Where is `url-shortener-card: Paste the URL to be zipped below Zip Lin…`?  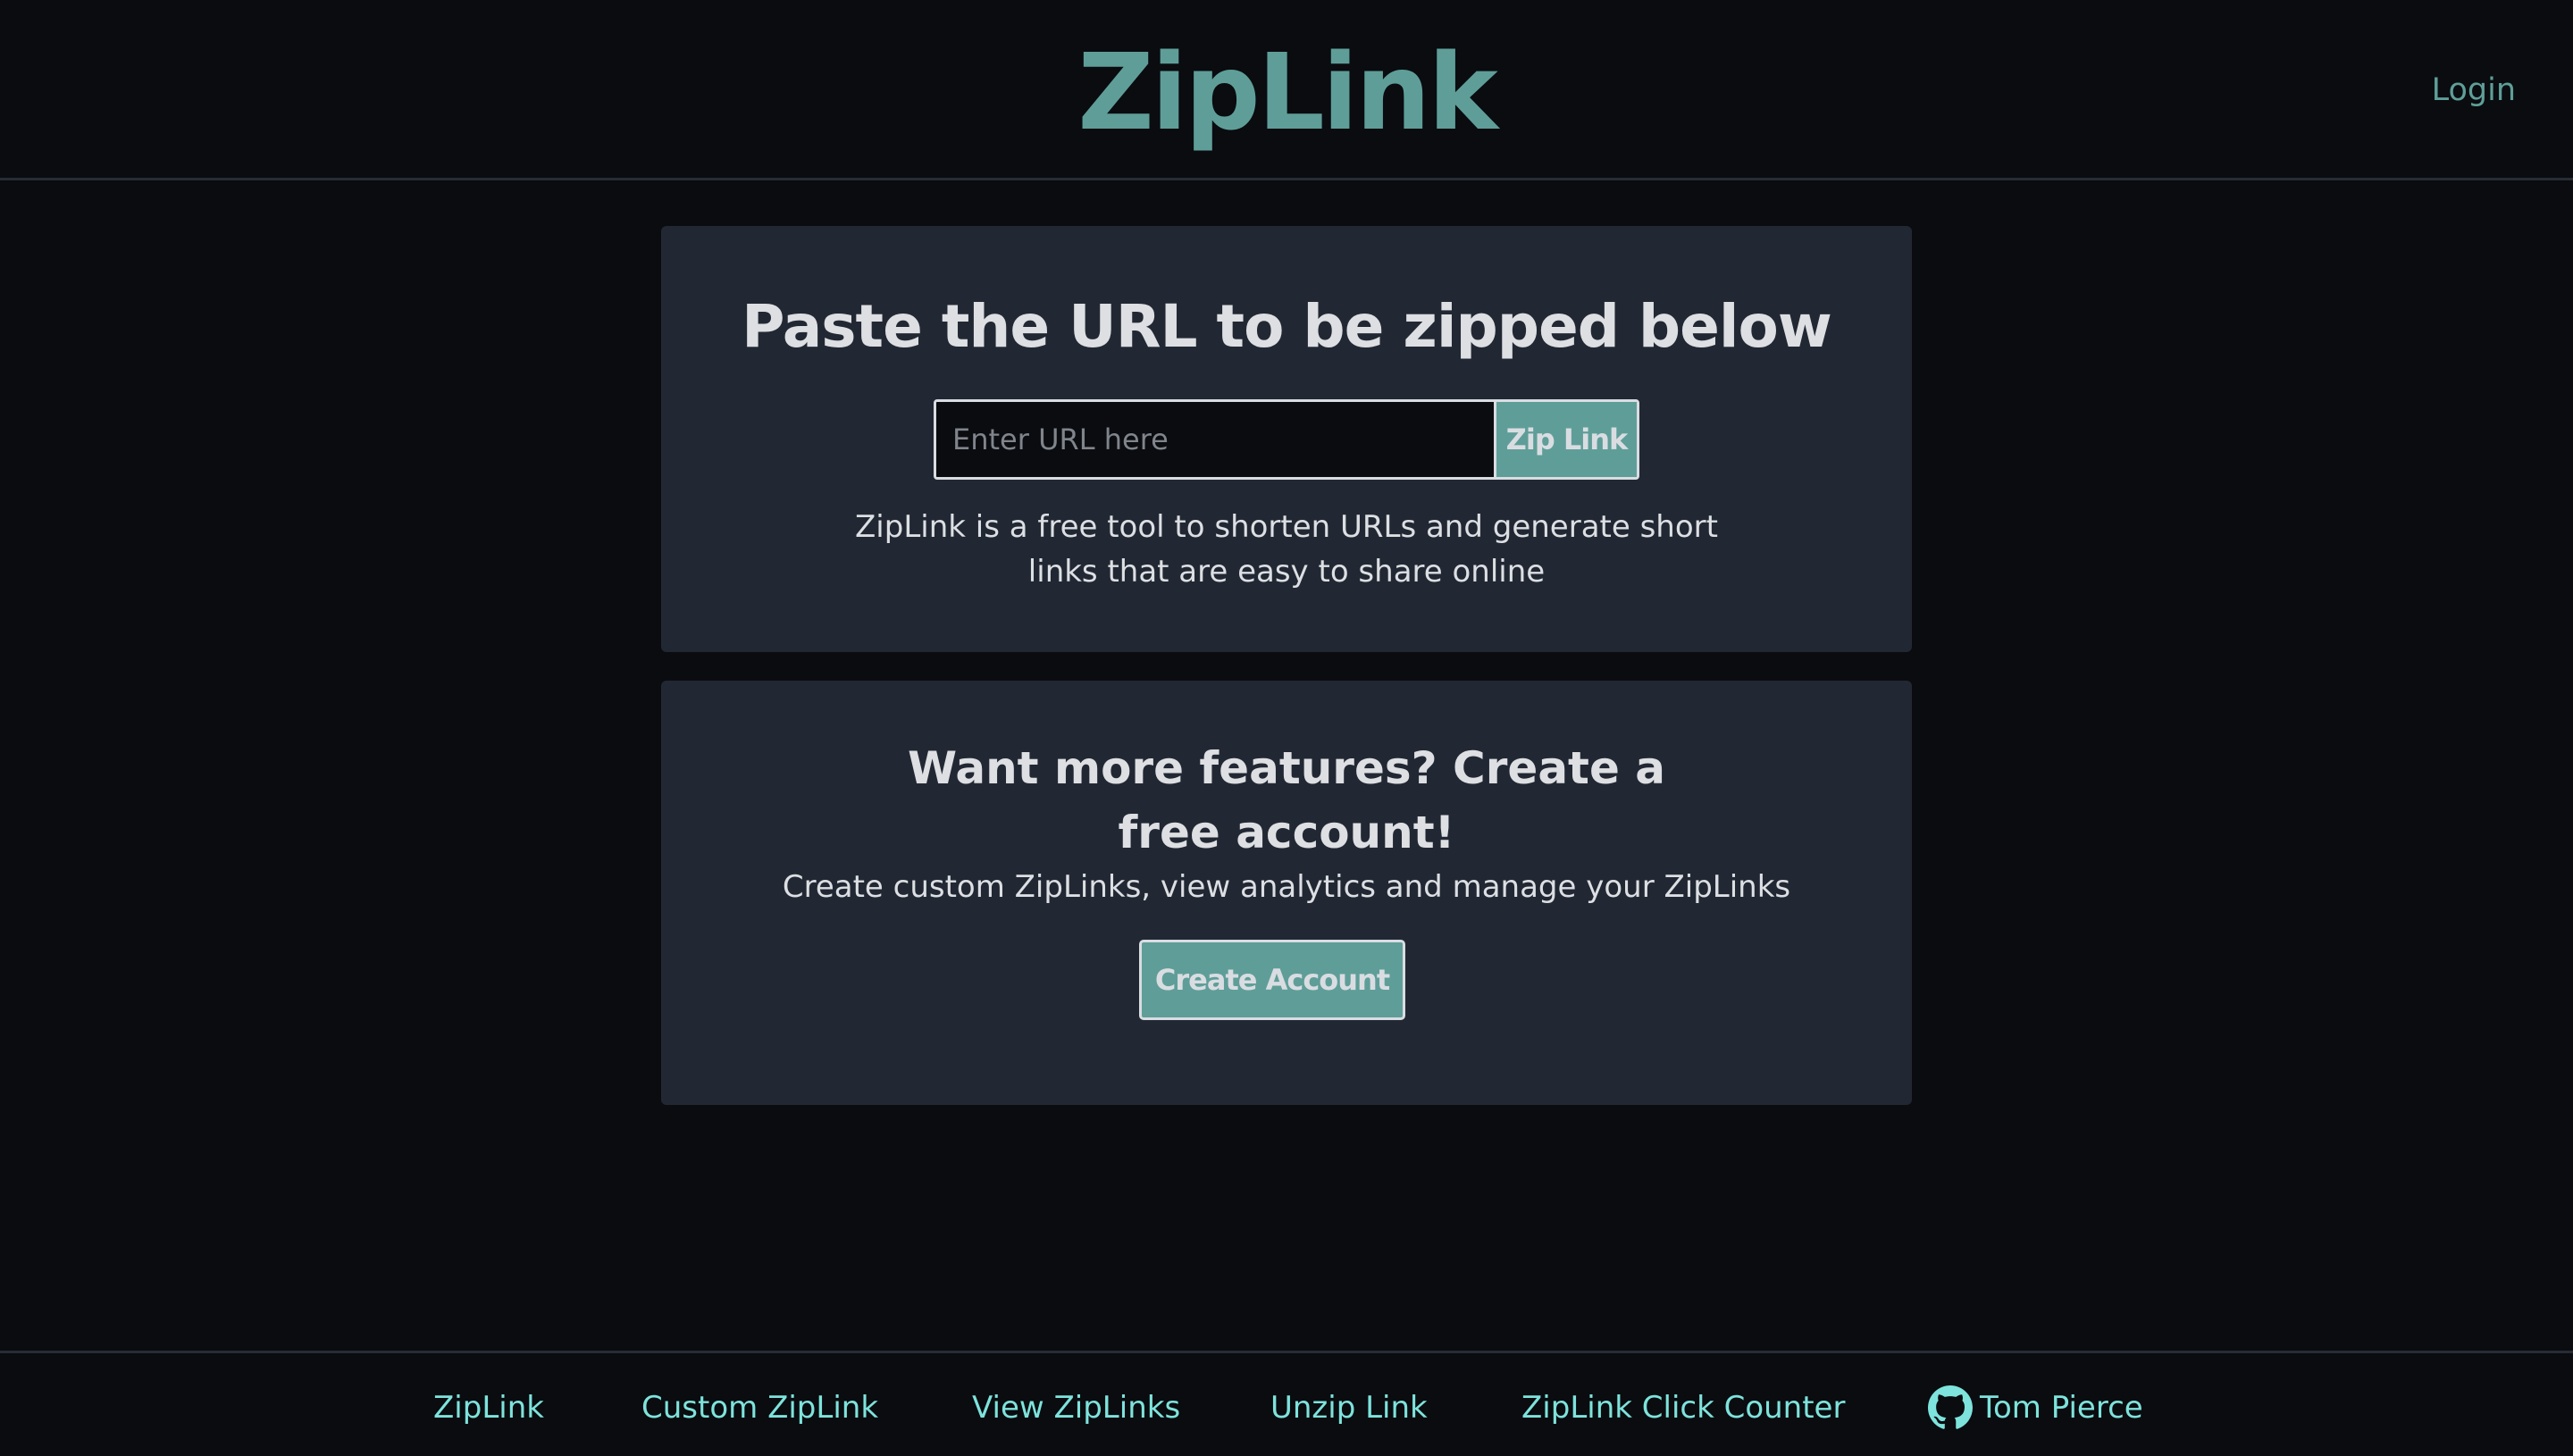 url-shortener-card: Paste the URL to be zipped below Zip Lin… is located at coordinates (1286, 439).